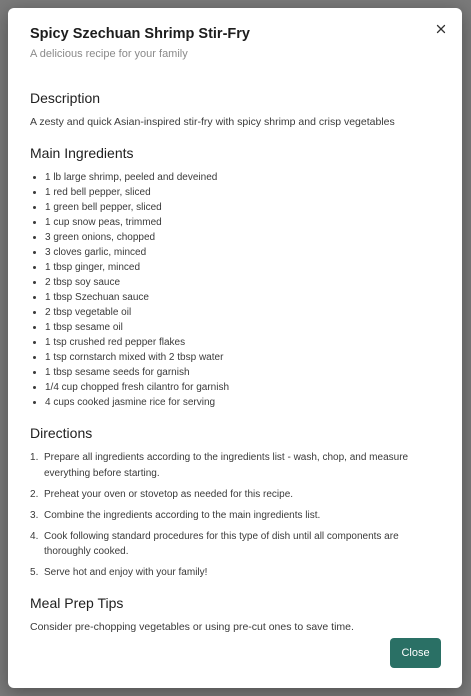  What do you see at coordinates (236, 192) in the screenshot?
I see `ingredient-item: 1 red bell pepper, sliced` at bounding box center [236, 192].